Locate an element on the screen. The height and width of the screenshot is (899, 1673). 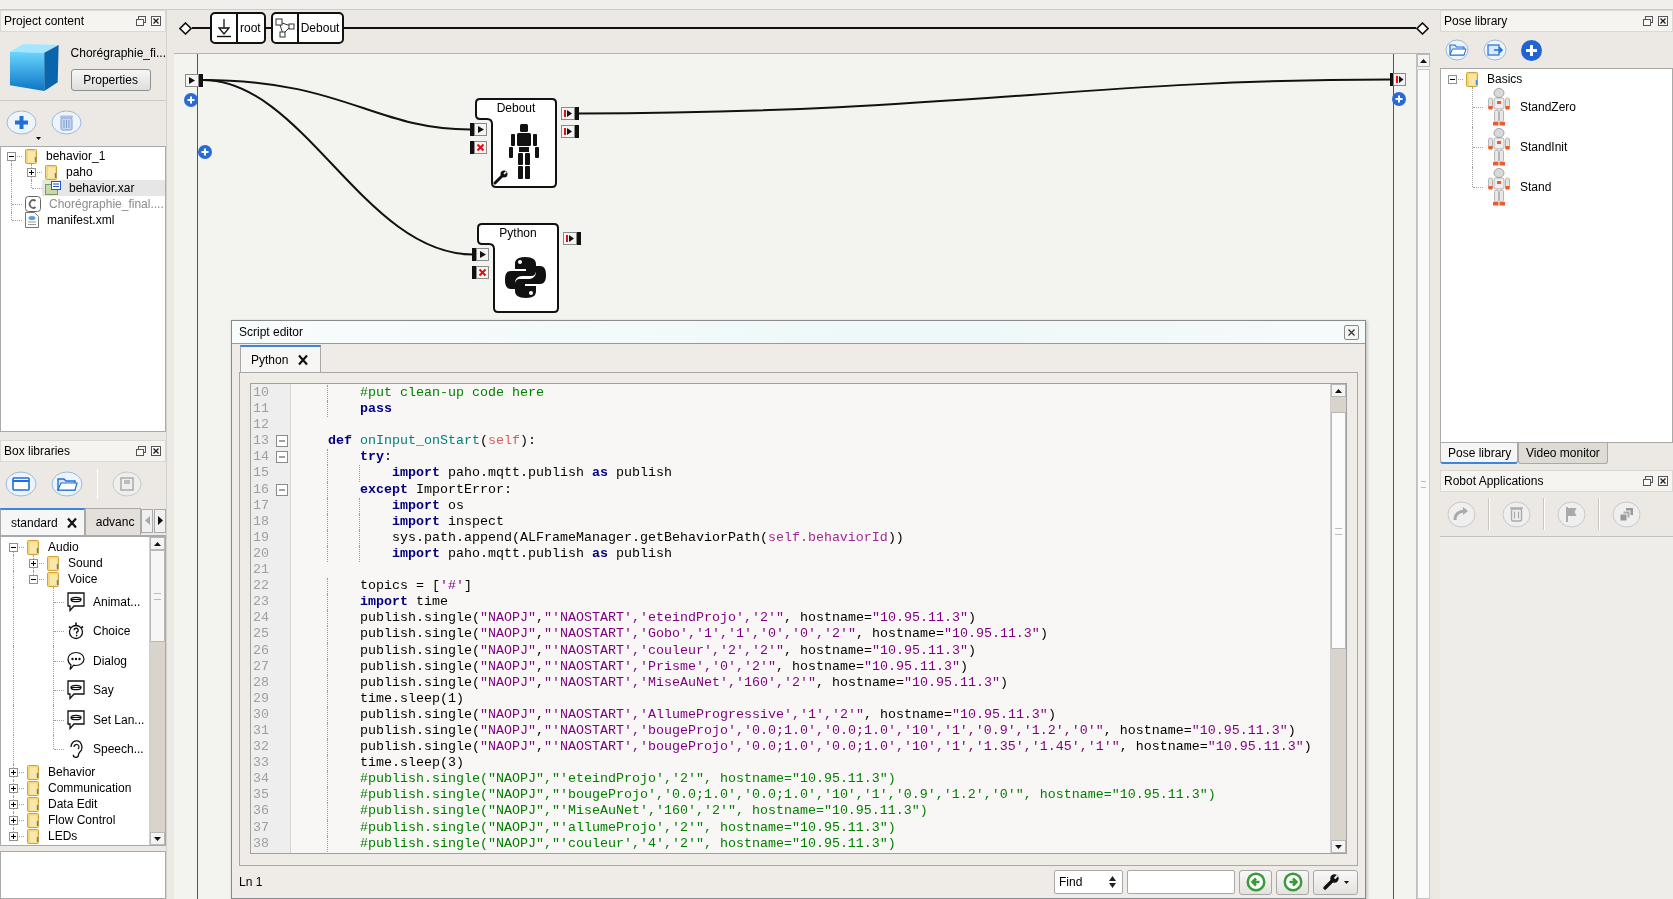
tree-item: Communication is located at coordinates (80, 788).